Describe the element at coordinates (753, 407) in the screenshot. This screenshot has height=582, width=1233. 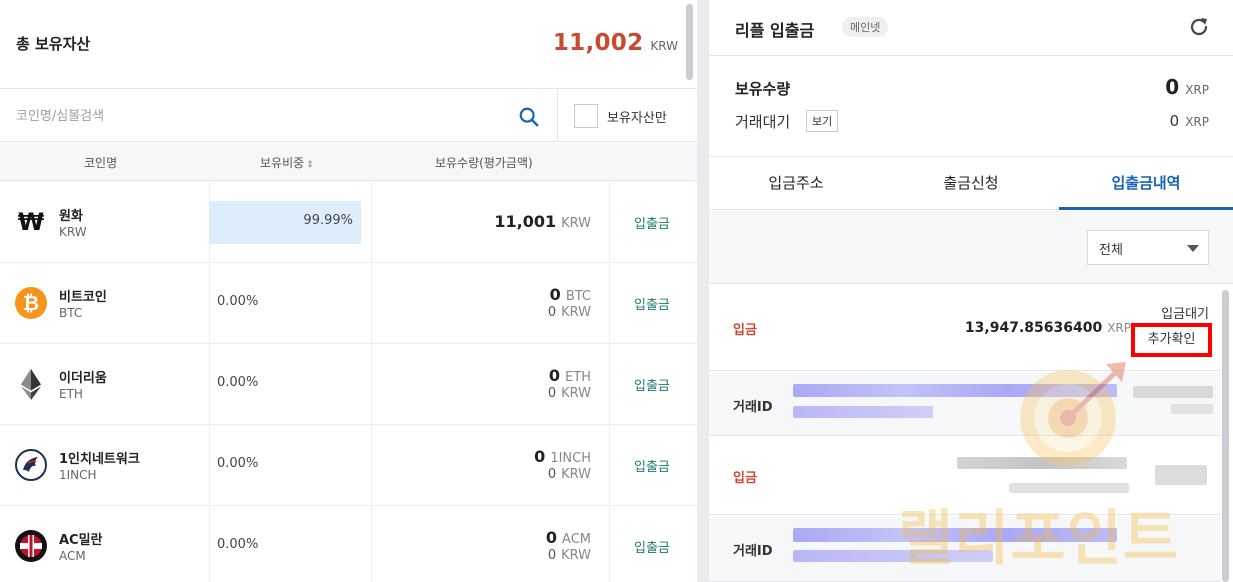
I see `transaction-id-label: 거래ID` at that location.